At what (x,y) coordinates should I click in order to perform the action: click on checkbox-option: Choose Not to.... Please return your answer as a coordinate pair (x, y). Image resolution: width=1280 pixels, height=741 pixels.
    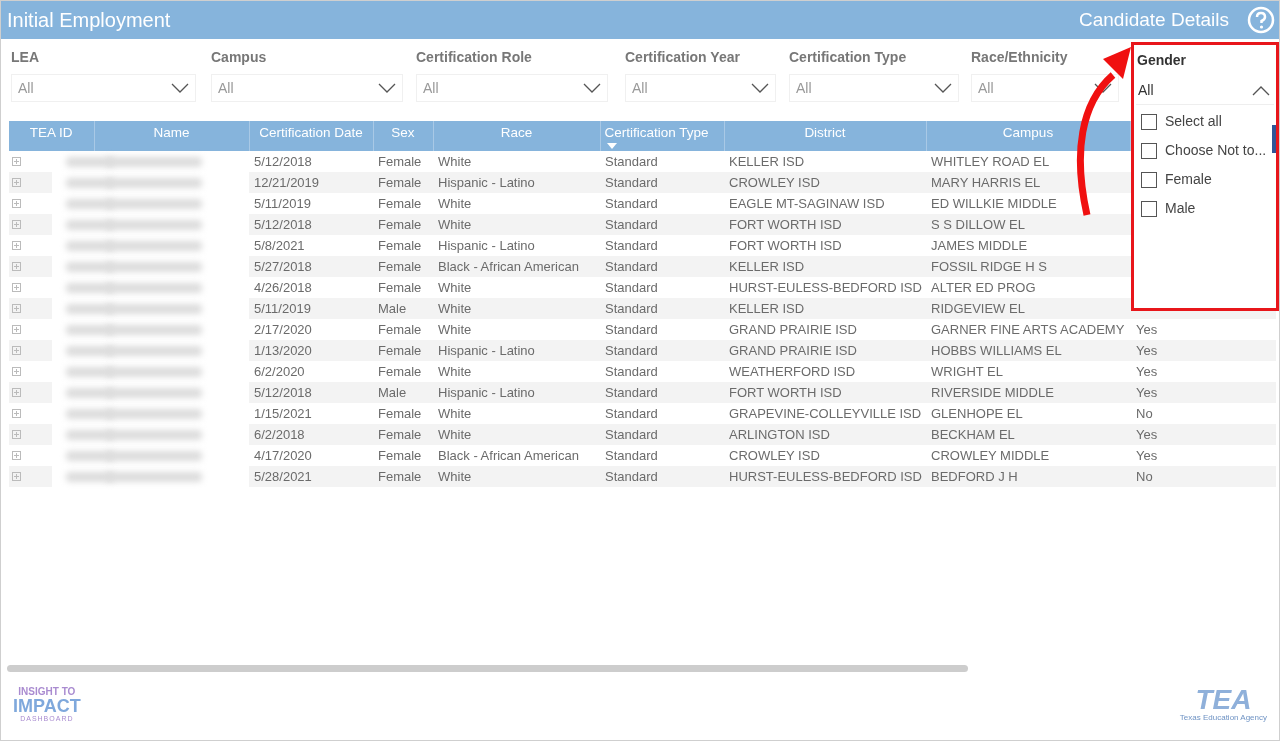
    Looking at the image, I should click on (1205, 150).